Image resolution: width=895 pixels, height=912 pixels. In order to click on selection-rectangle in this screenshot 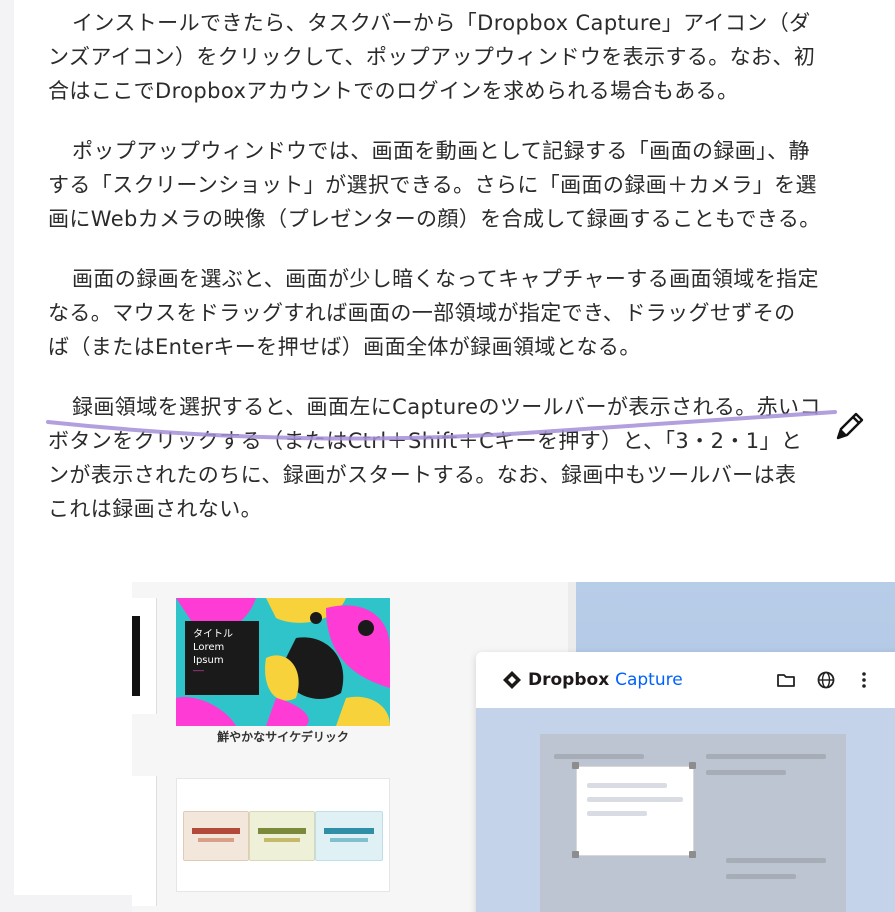, I will do `click(635, 811)`.